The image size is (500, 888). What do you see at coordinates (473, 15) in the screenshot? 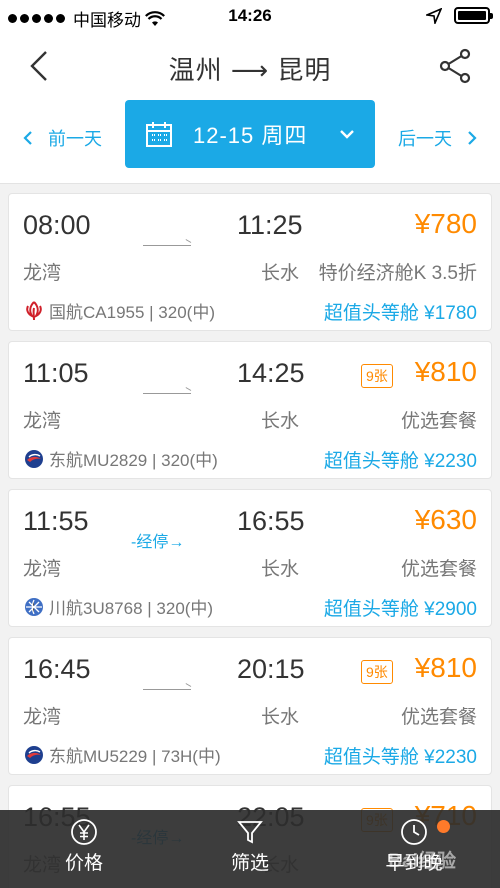
I see `battery-icon` at bounding box center [473, 15].